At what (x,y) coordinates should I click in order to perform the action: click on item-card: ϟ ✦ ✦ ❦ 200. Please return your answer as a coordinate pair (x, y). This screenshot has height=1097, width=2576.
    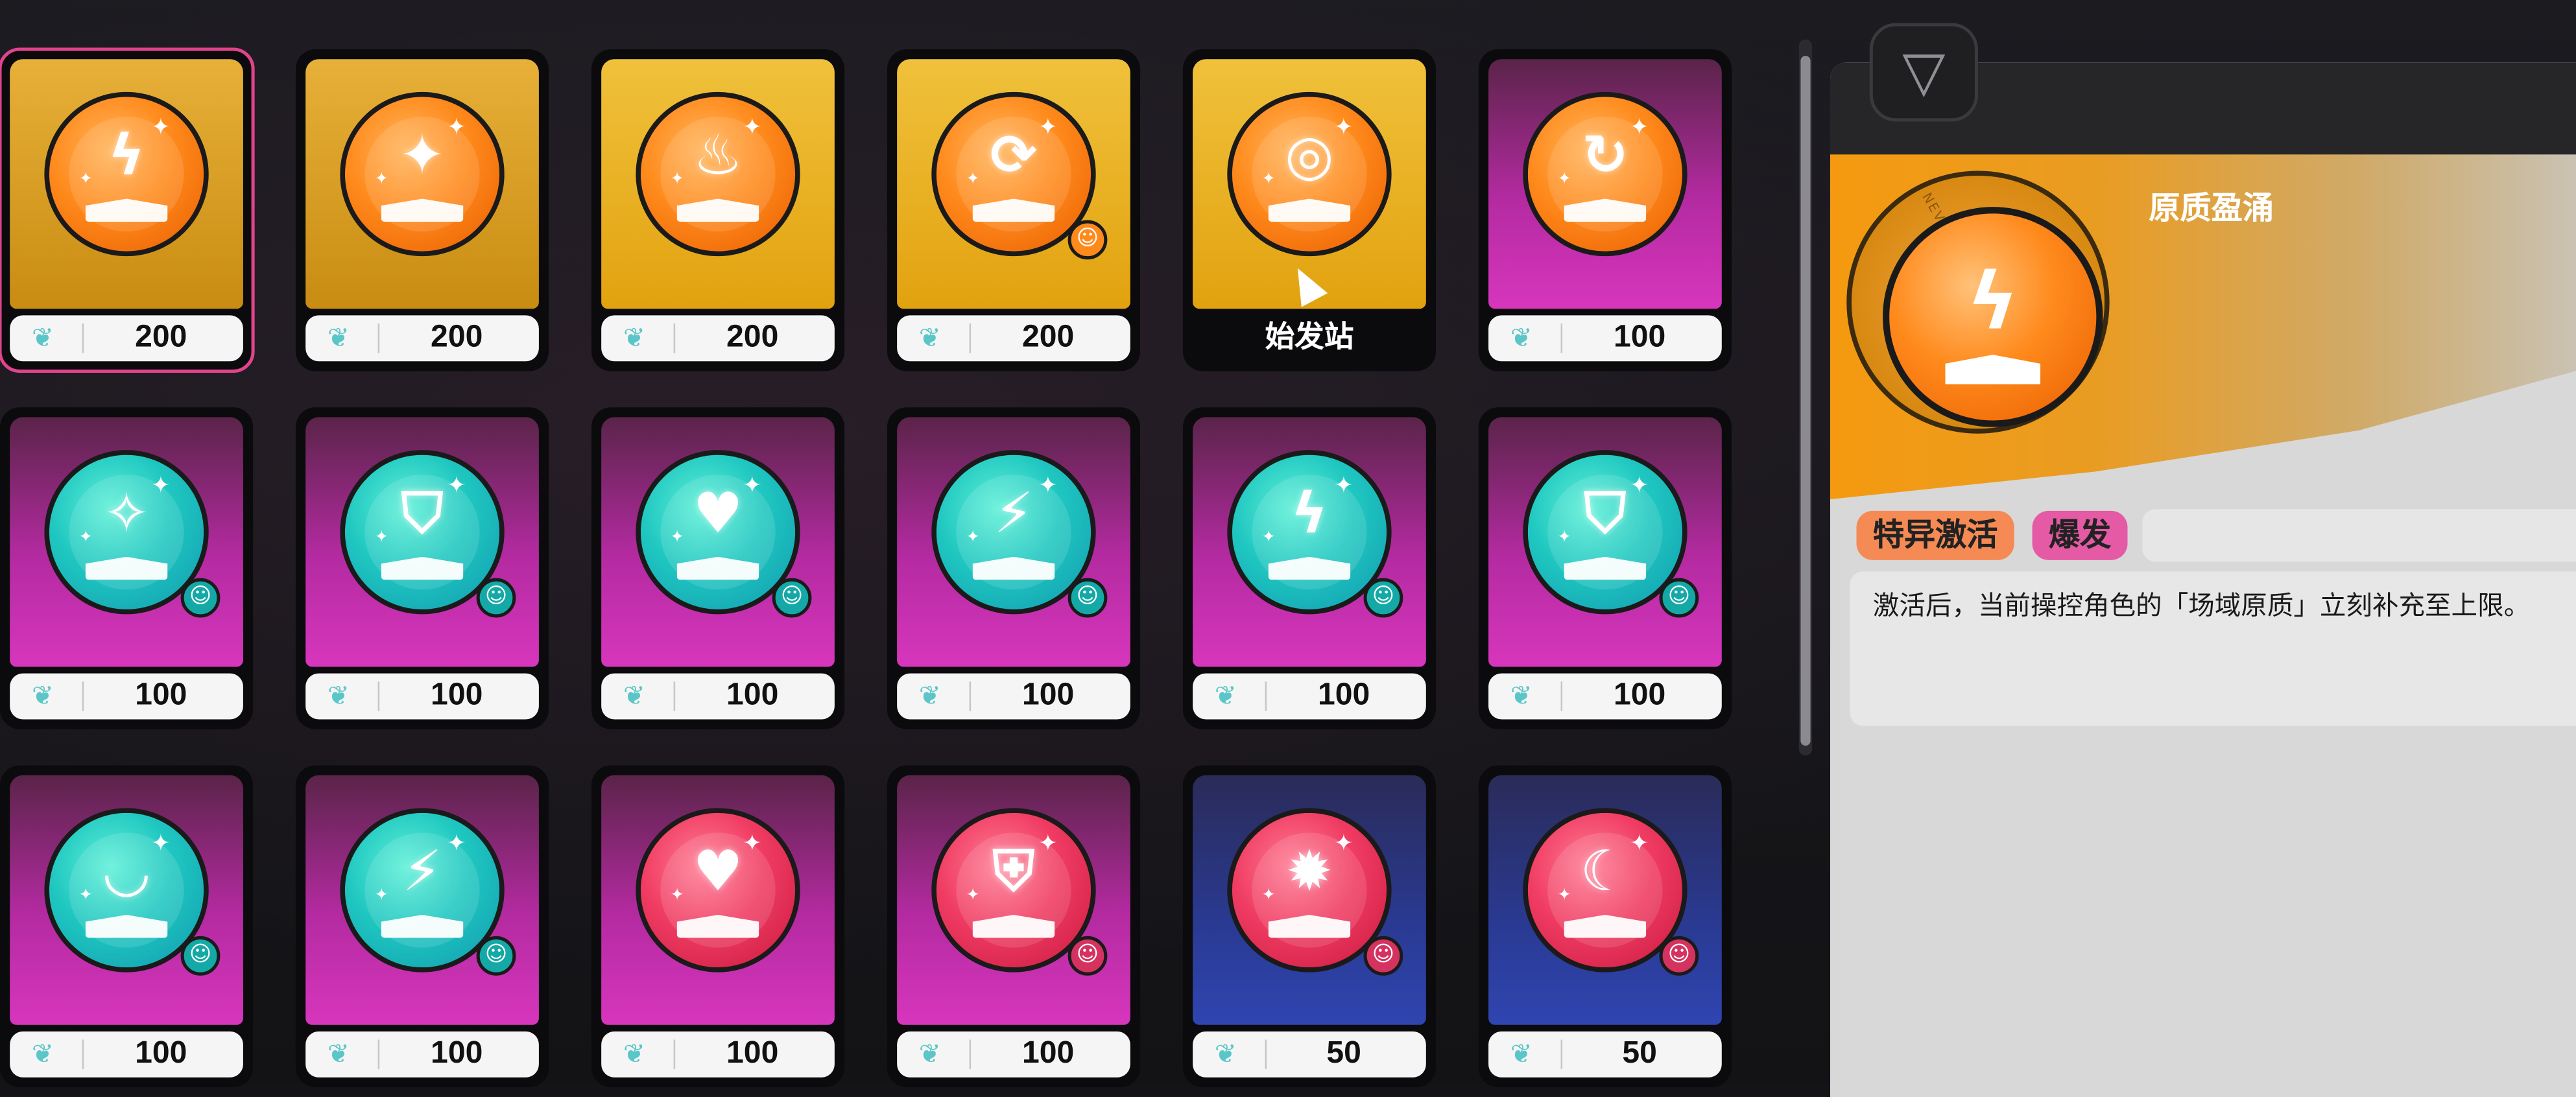
    Looking at the image, I should click on (127, 210).